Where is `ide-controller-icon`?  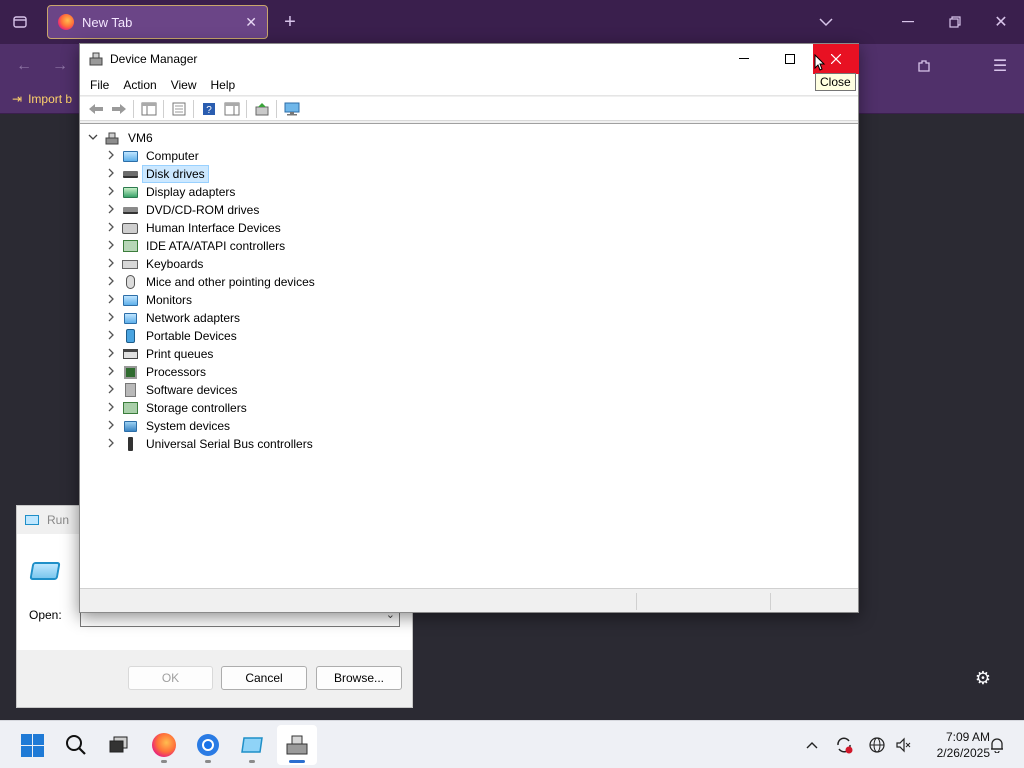 ide-controller-icon is located at coordinates (130, 246).